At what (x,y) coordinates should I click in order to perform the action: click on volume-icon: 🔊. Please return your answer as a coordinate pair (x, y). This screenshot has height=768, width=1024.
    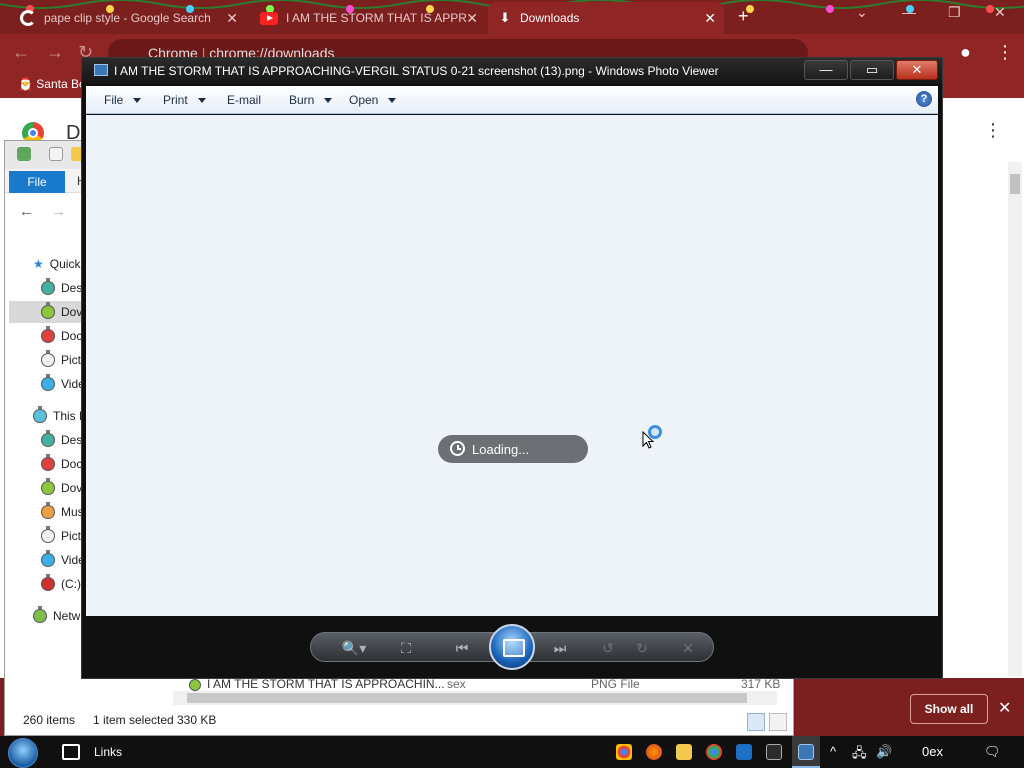
    Looking at the image, I should click on (884, 752).